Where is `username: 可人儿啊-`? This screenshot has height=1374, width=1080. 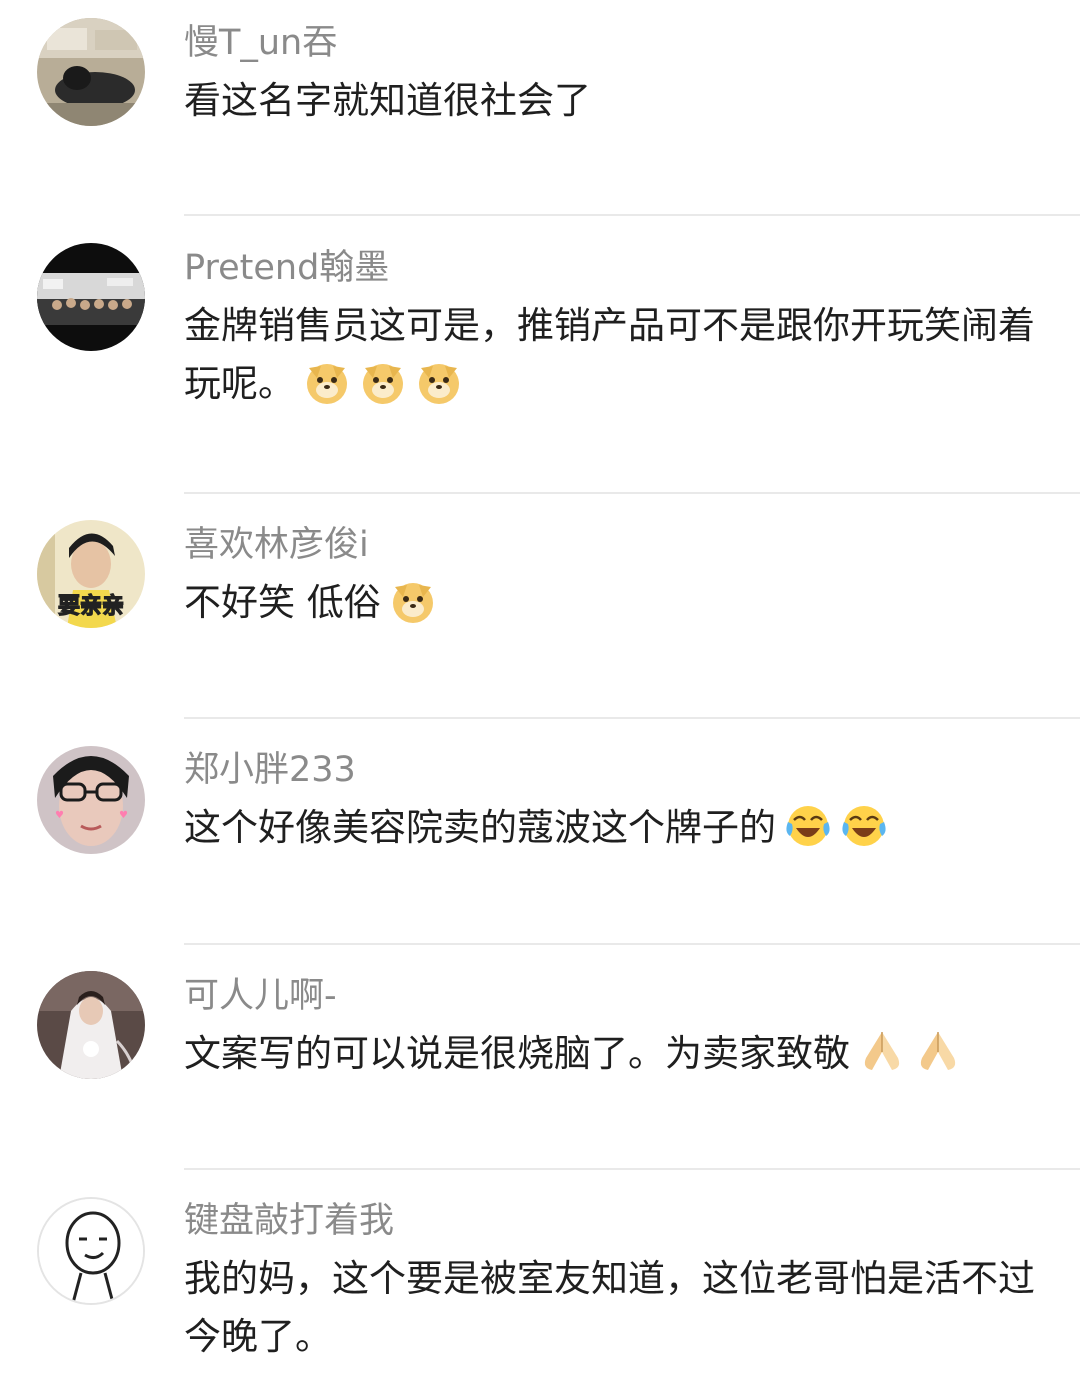
username: 可人儿啊- is located at coordinates (260, 996).